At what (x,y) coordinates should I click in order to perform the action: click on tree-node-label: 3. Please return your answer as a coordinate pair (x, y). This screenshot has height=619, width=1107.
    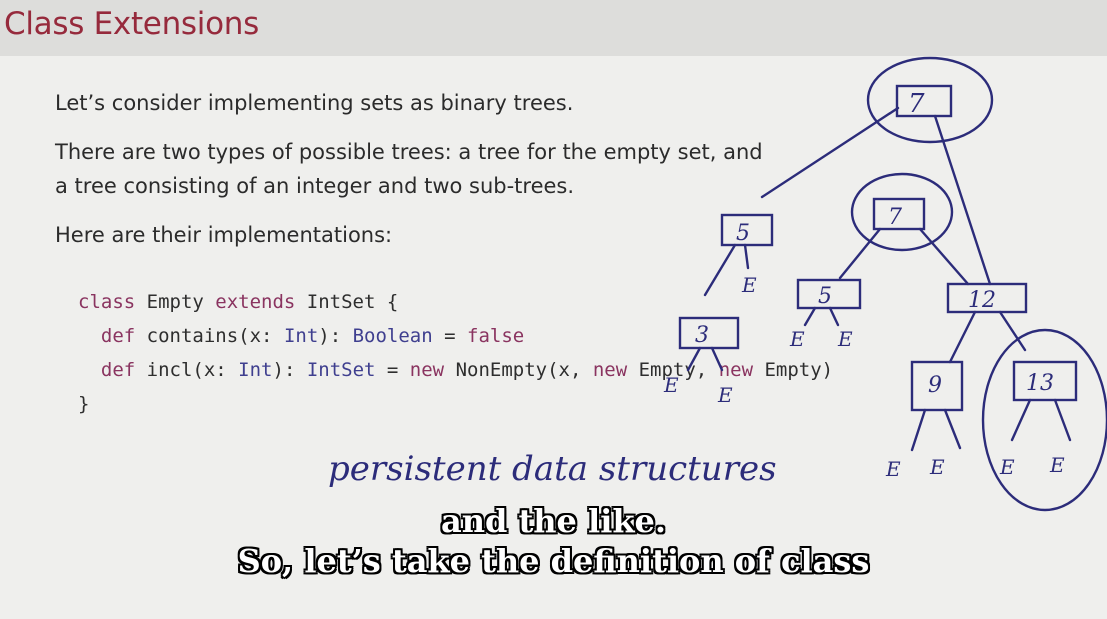
    Looking at the image, I should click on (702, 335).